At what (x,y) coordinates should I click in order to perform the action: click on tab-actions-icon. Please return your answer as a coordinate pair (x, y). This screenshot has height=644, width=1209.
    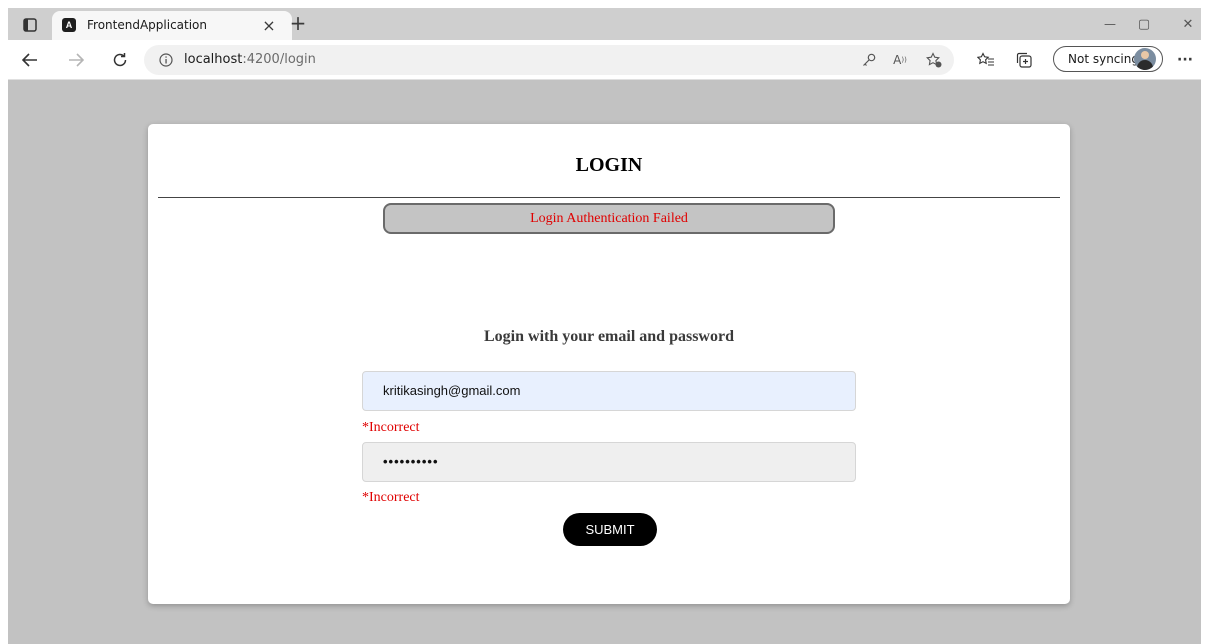
    Looking at the image, I should click on (30, 25).